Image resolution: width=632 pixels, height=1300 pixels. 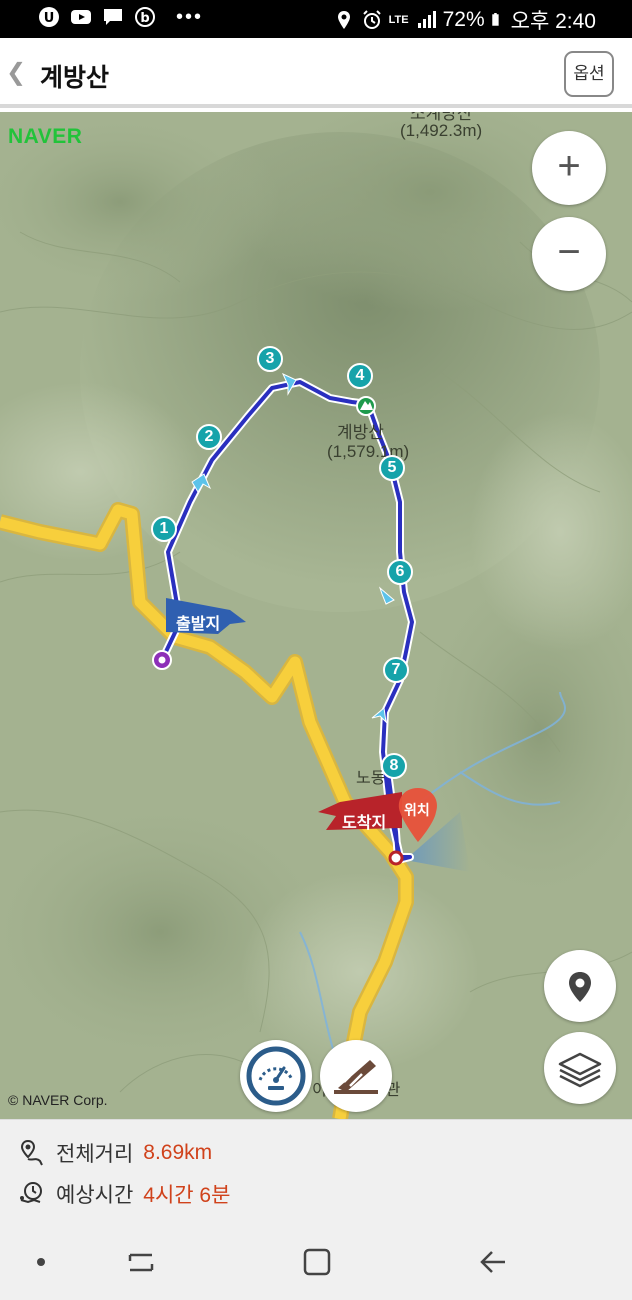 I want to click on message-icon, so click(x=113, y=17).